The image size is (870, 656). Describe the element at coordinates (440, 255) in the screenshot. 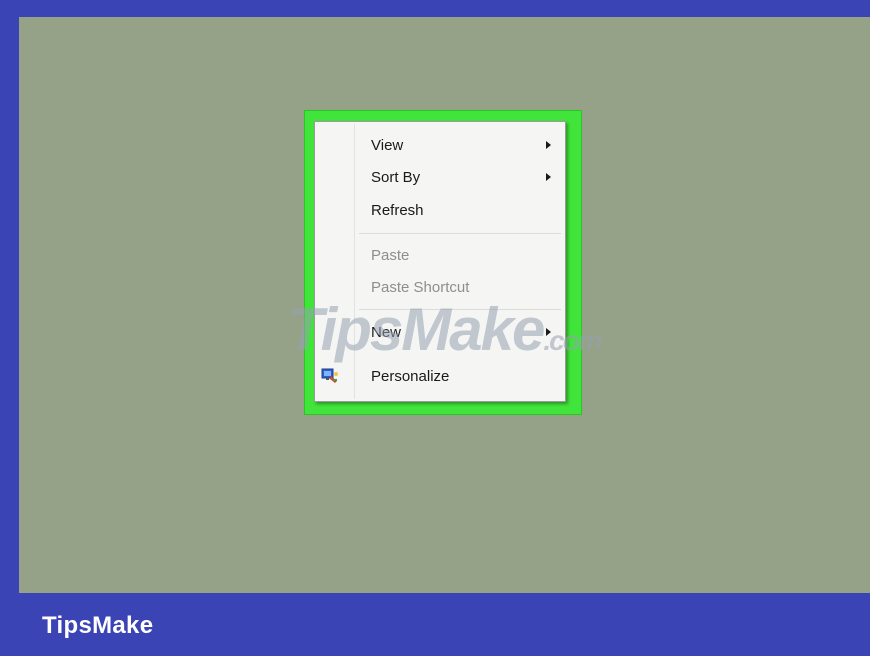

I see `menu-item-paste: Paste` at that location.